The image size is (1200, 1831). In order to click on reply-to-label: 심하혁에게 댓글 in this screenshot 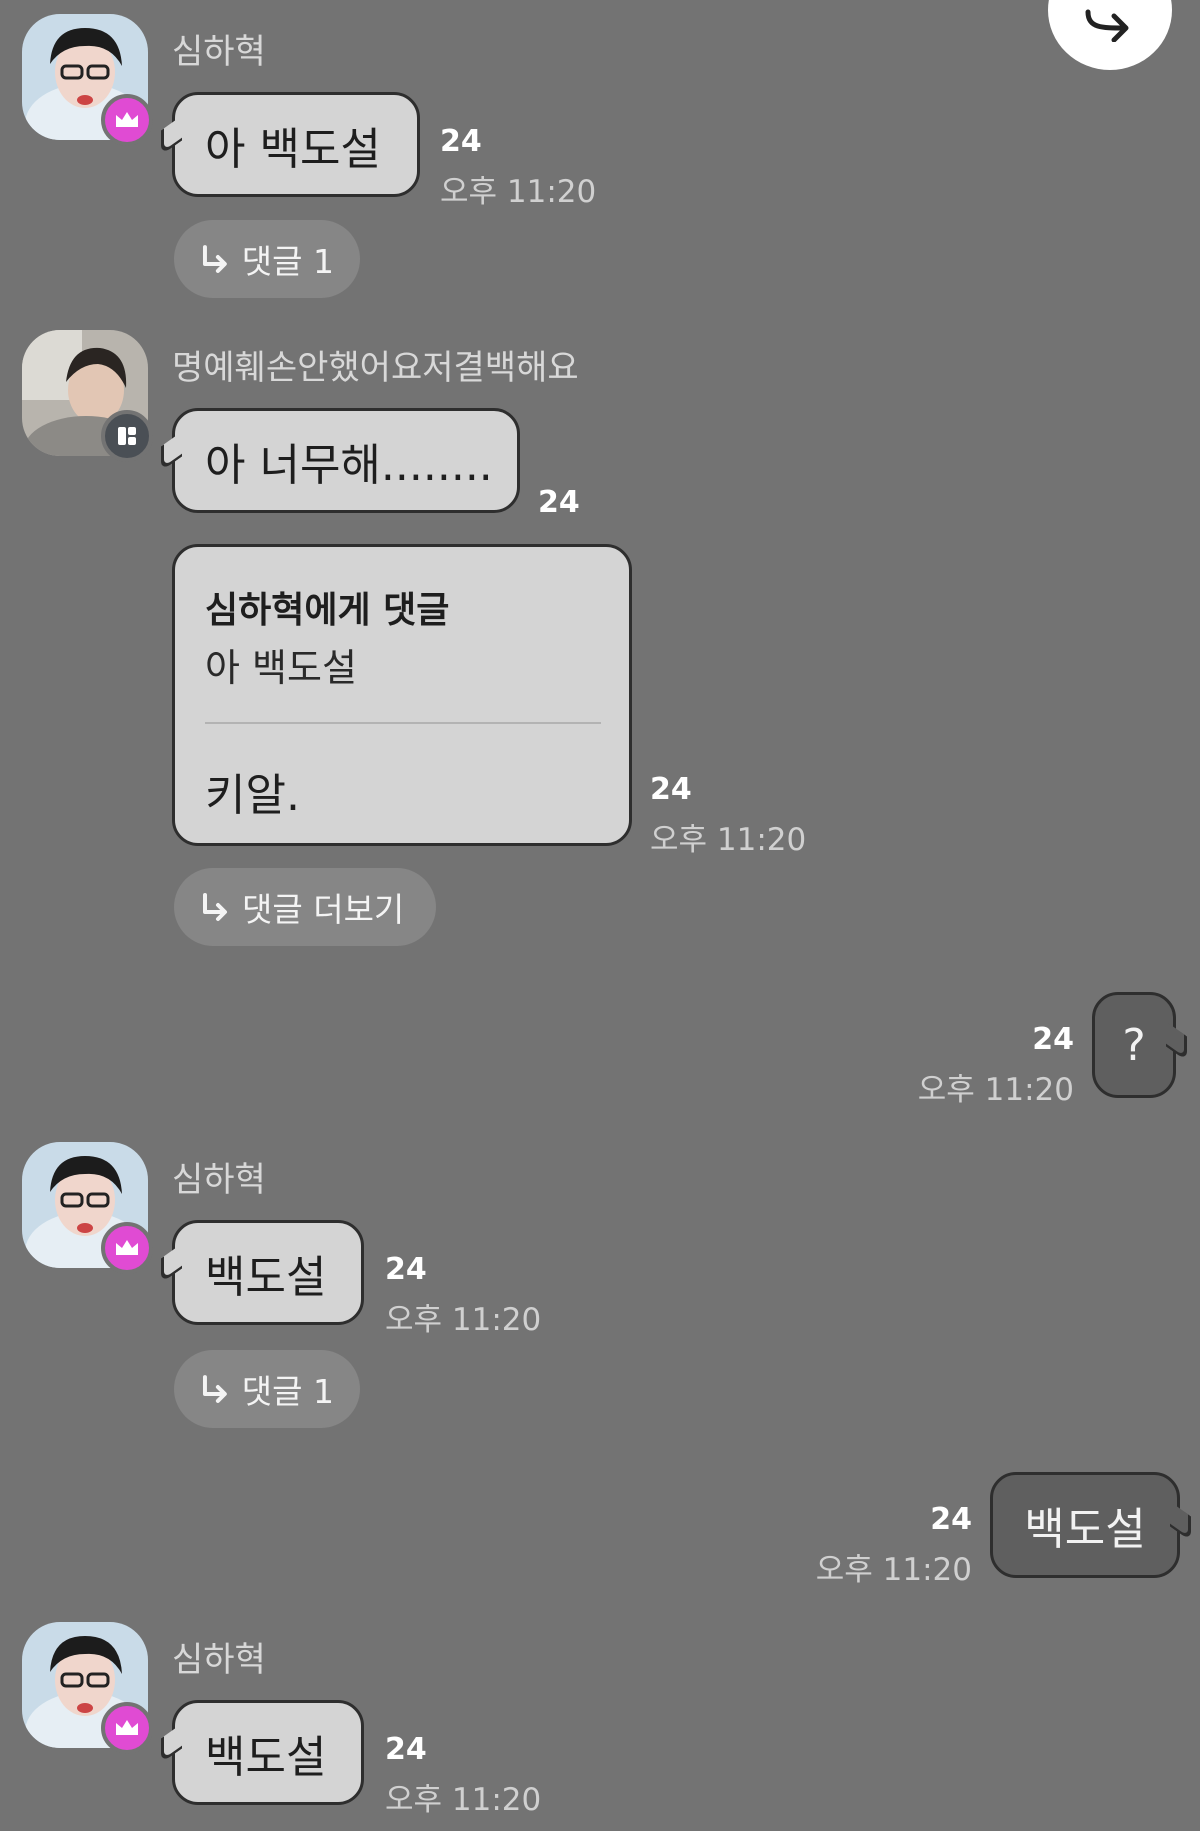, I will do `click(327, 610)`.